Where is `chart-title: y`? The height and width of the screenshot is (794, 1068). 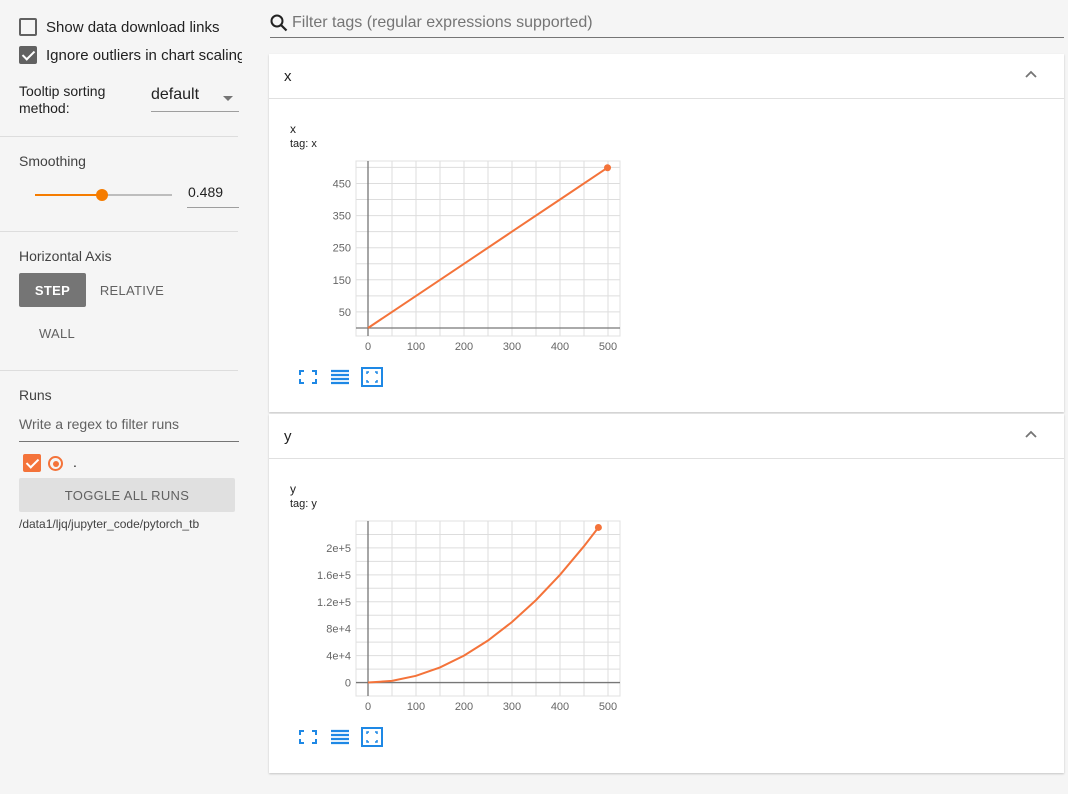
chart-title: y is located at coordinates (293, 489).